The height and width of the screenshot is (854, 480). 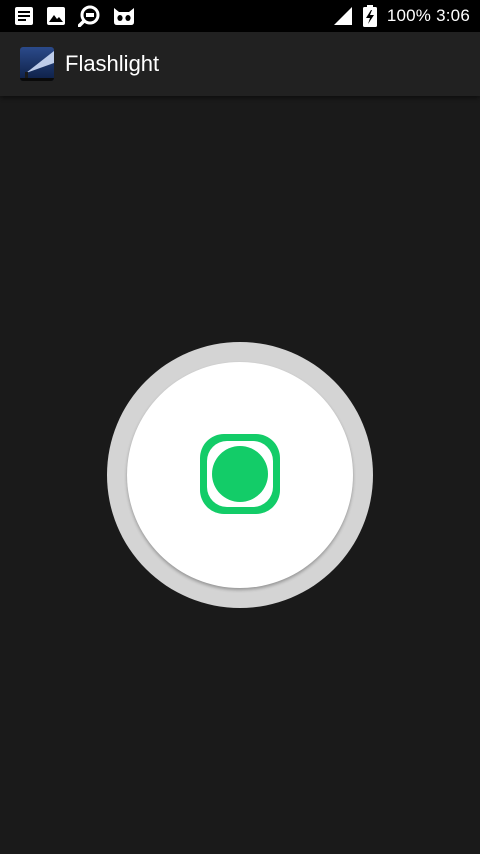 I want to click on cat-icon, so click(x=124, y=16).